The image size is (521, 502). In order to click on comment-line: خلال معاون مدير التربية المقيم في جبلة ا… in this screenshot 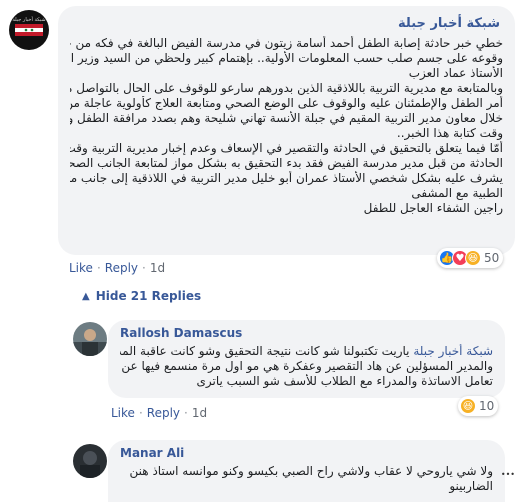, I will do `click(286, 118)`.